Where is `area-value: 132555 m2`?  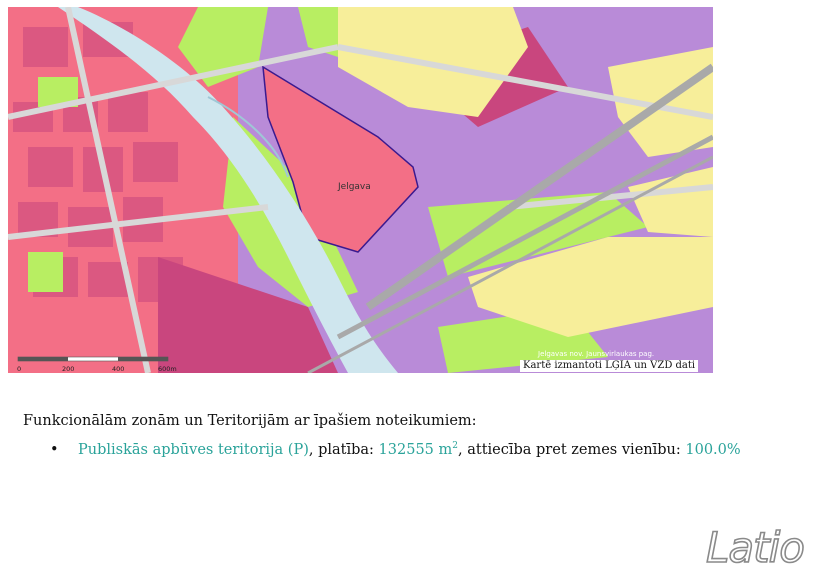 area-value: 132555 m2 is located at coordinates (418, 449).